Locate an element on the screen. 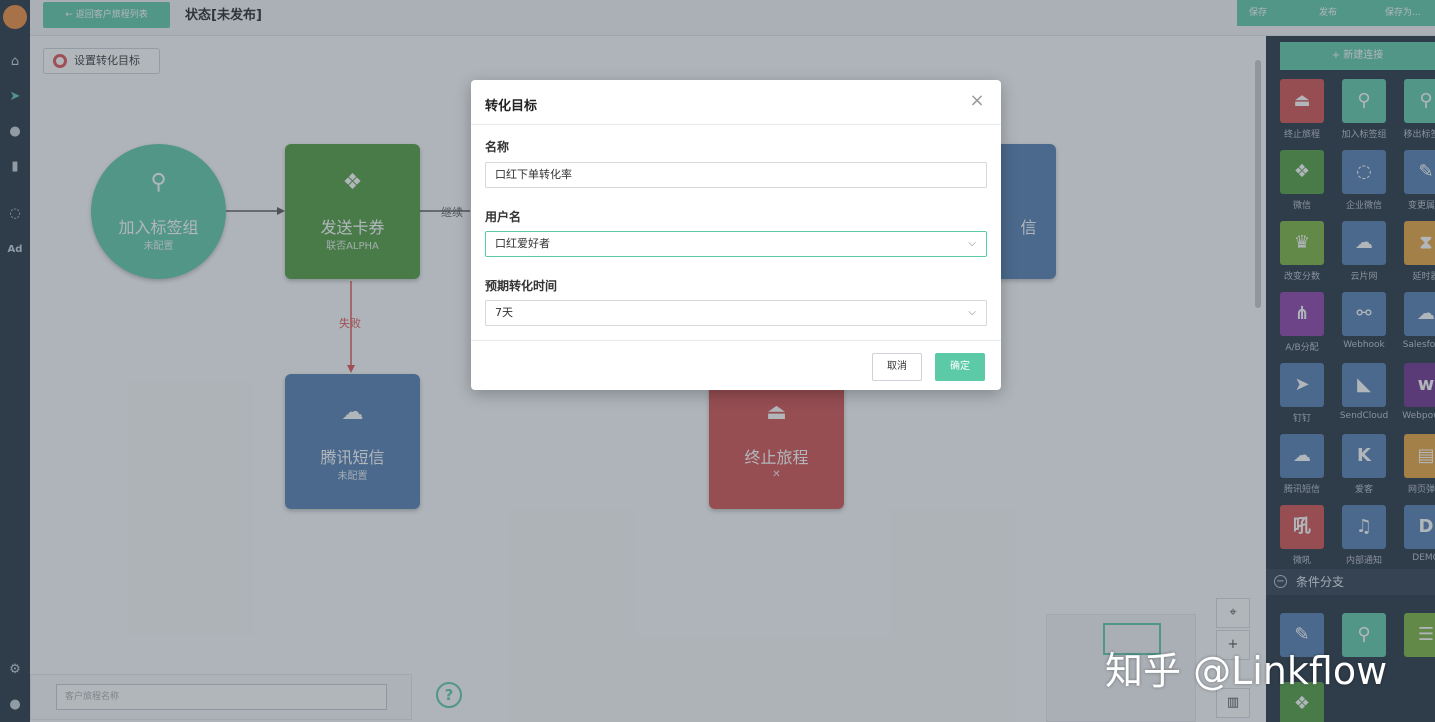 The height and width of the screenshot is (722, 1435). close-icon: × is located at coordinates (977, 100).